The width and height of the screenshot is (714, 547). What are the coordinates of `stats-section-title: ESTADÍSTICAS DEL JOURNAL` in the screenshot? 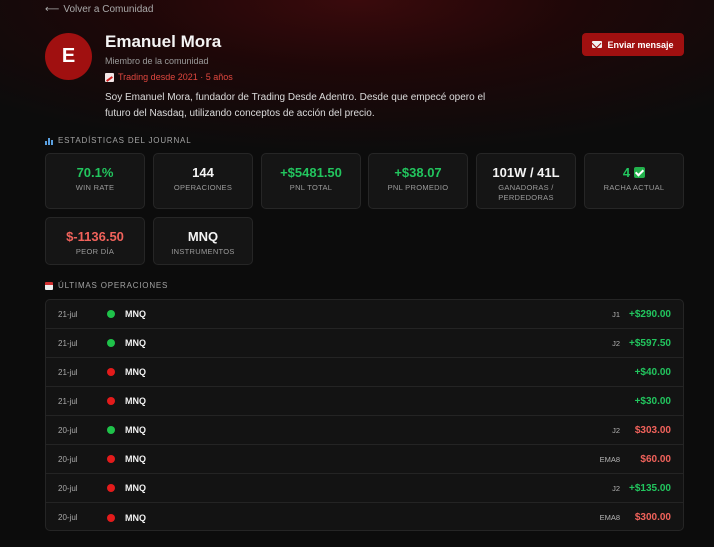 It's located at (118, 140).